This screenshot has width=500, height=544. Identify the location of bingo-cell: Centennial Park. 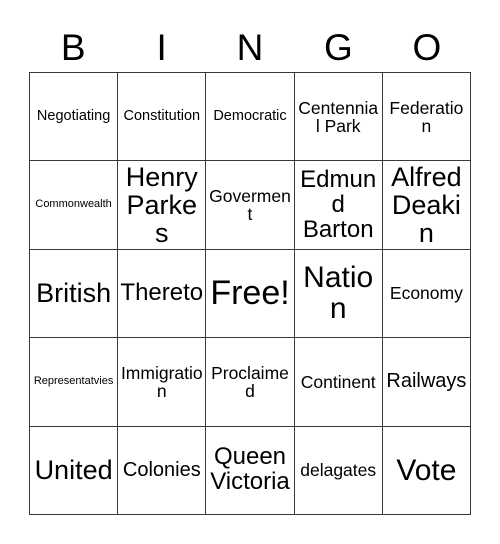
(338, 117).